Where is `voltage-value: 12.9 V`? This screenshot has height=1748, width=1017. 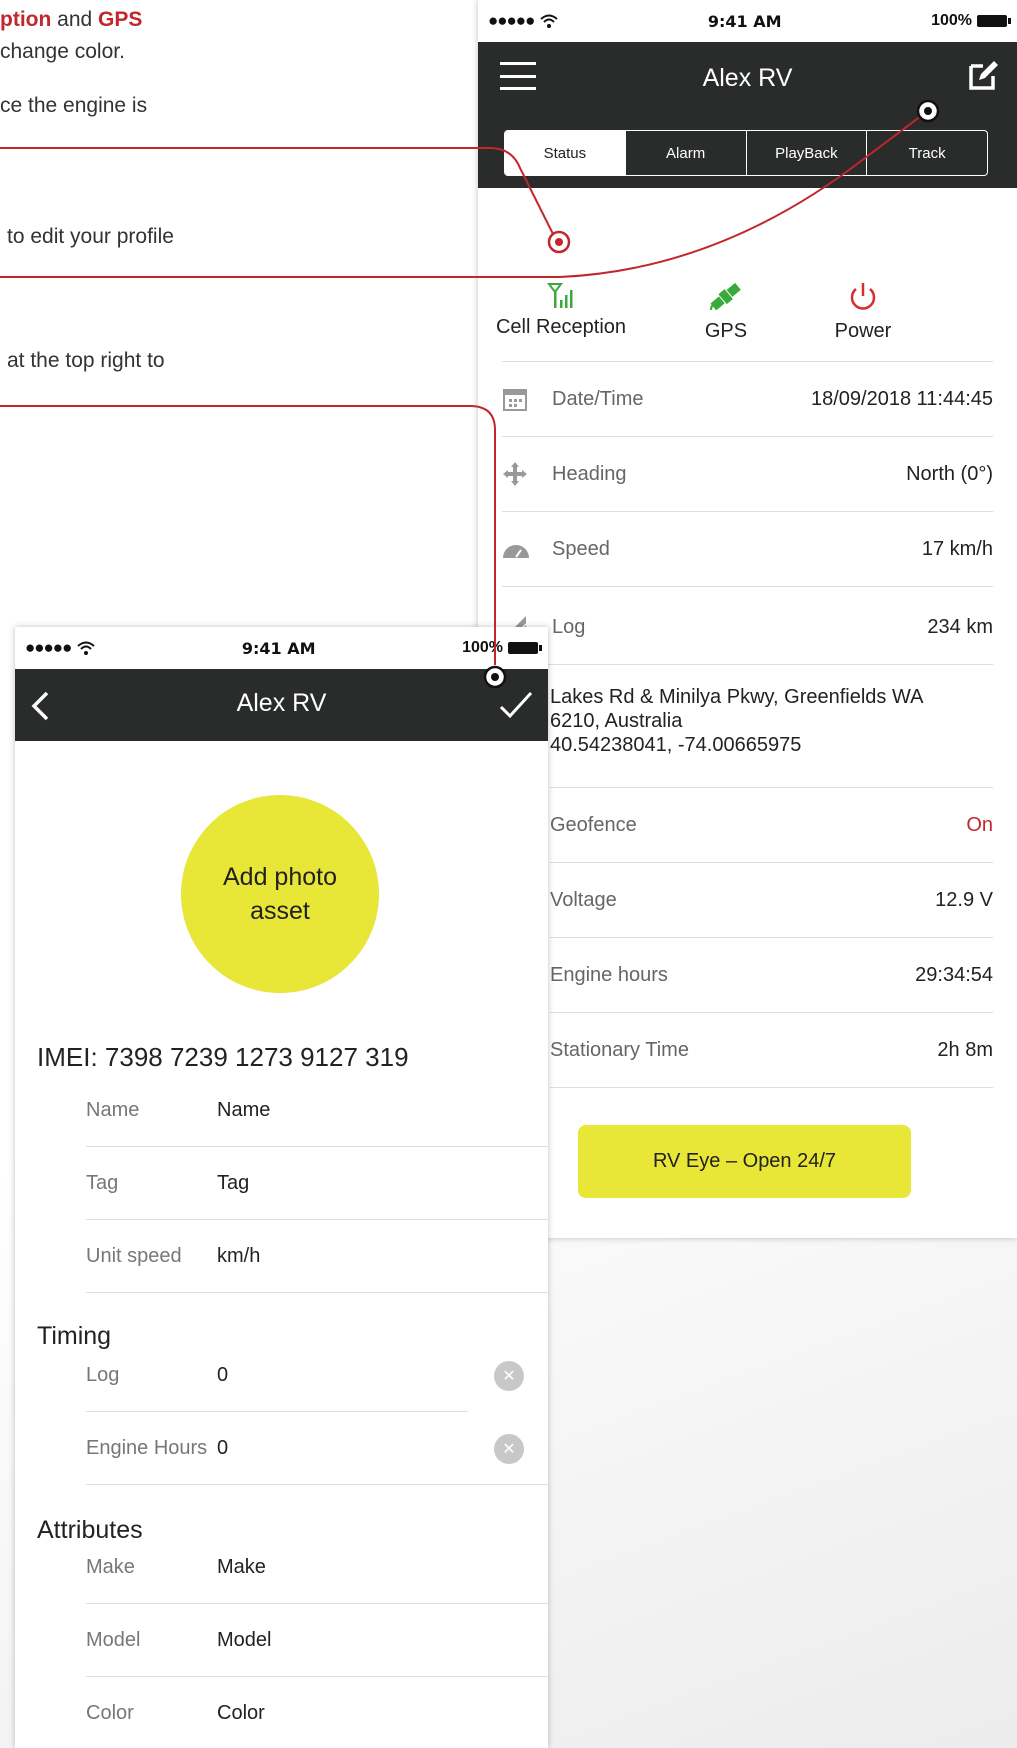 voltage-value: 12.9 V is located at coordinates (964, 899).